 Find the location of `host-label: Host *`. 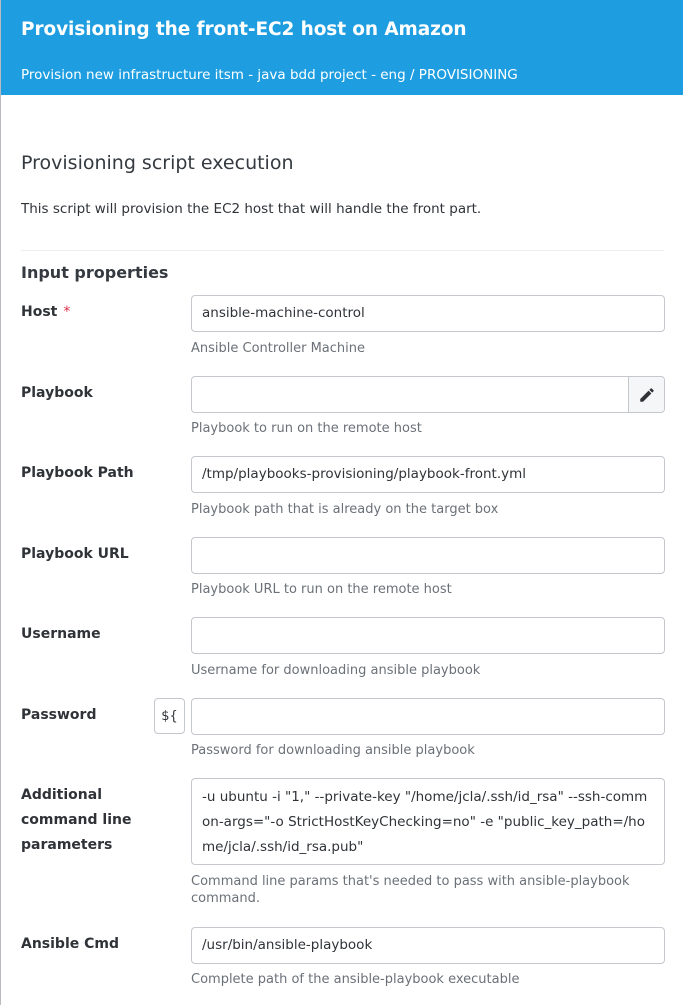

host-label: Host * is located at coordinates (45, 312).